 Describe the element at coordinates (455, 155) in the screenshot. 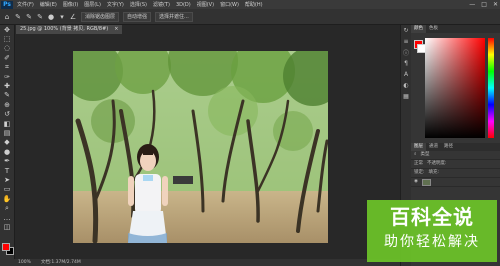

I see `layer-kind-filter: ⌕ 类型` at that location.